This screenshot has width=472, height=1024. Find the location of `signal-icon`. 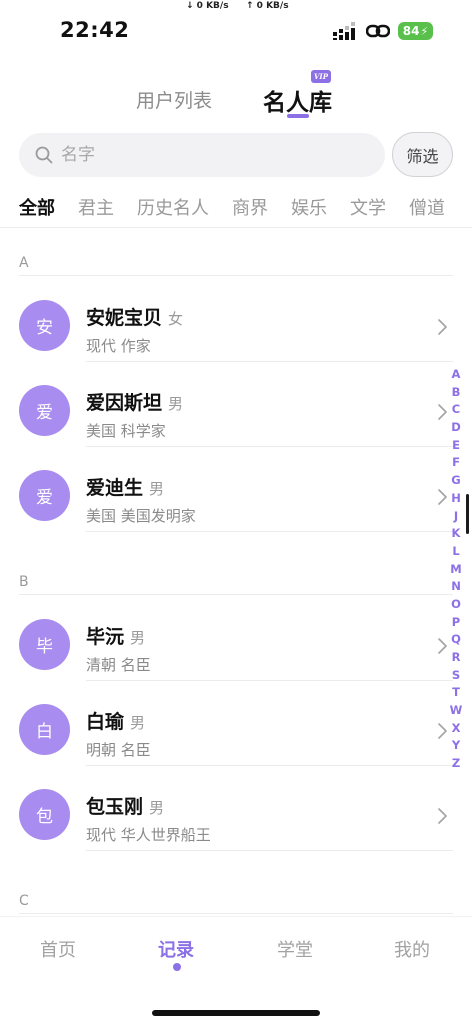

signal-icon is located at coordinates (344, 31).